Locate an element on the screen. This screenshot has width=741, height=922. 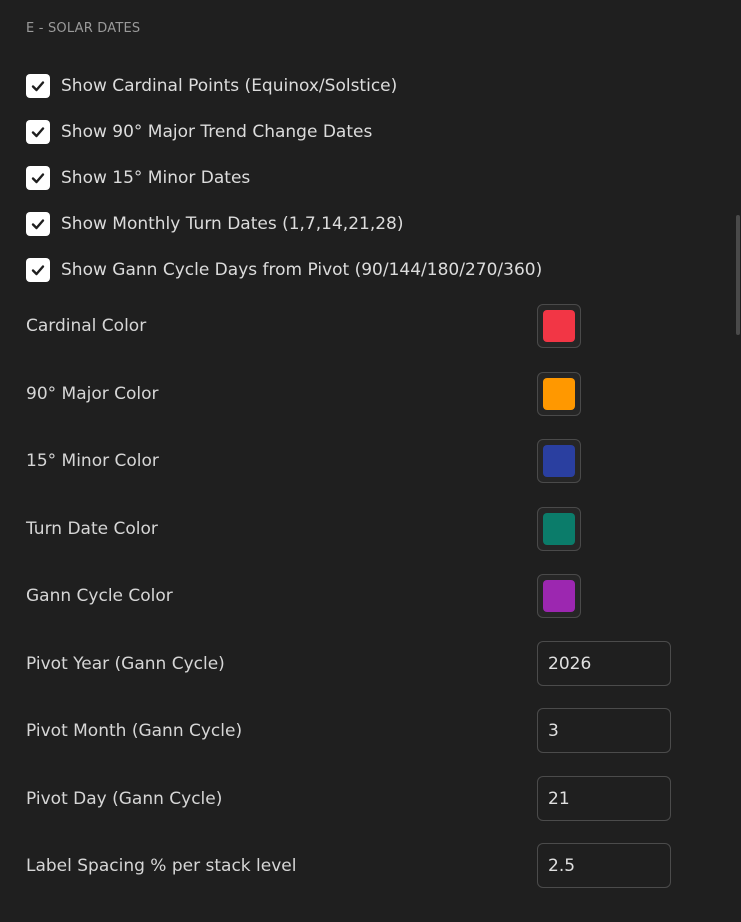
gann-cycle-color-picker is located at coordinates (559, 596).